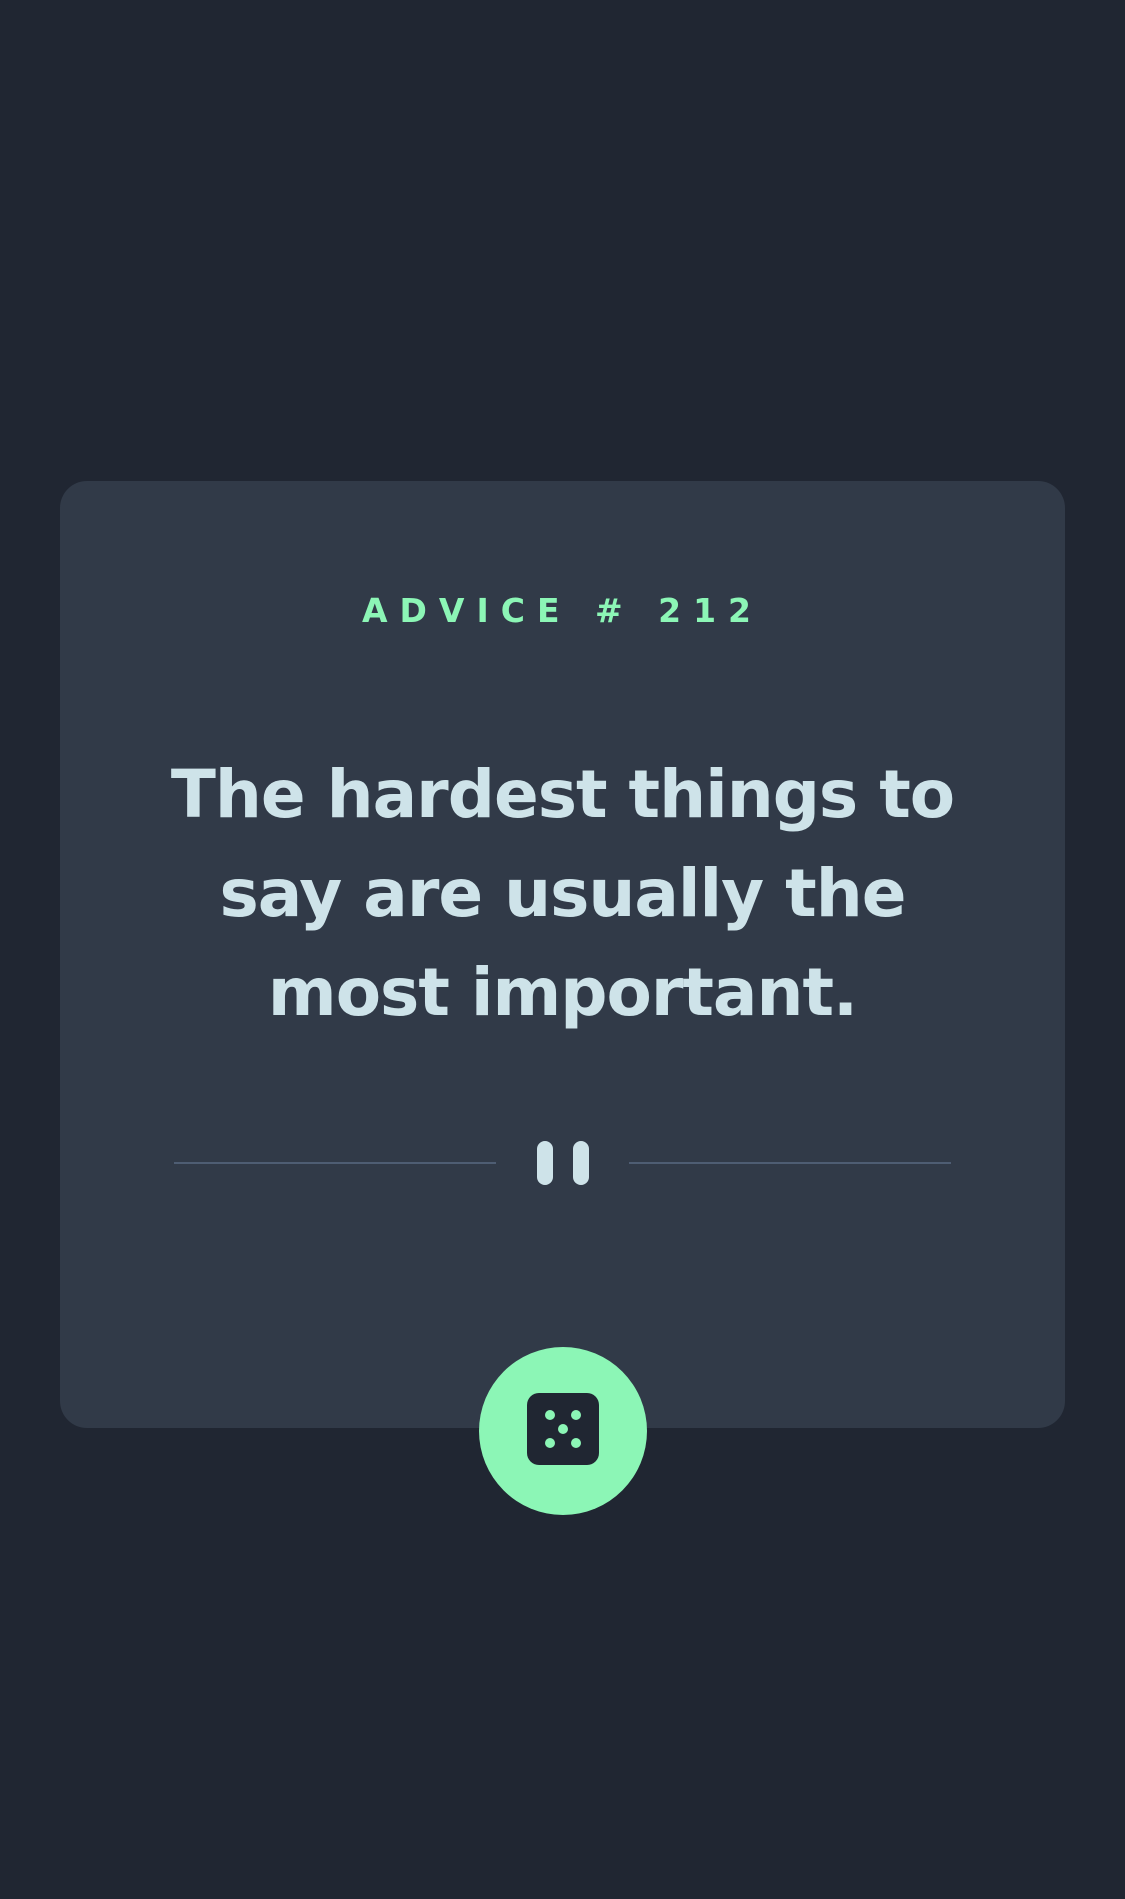 Image resolution: width=1125 pixels, height=1899 pixels. What do you see at coordinates (545, 1163) in the screenshot?
I see `pause-bar-left` at bounding box center [545, 1163].